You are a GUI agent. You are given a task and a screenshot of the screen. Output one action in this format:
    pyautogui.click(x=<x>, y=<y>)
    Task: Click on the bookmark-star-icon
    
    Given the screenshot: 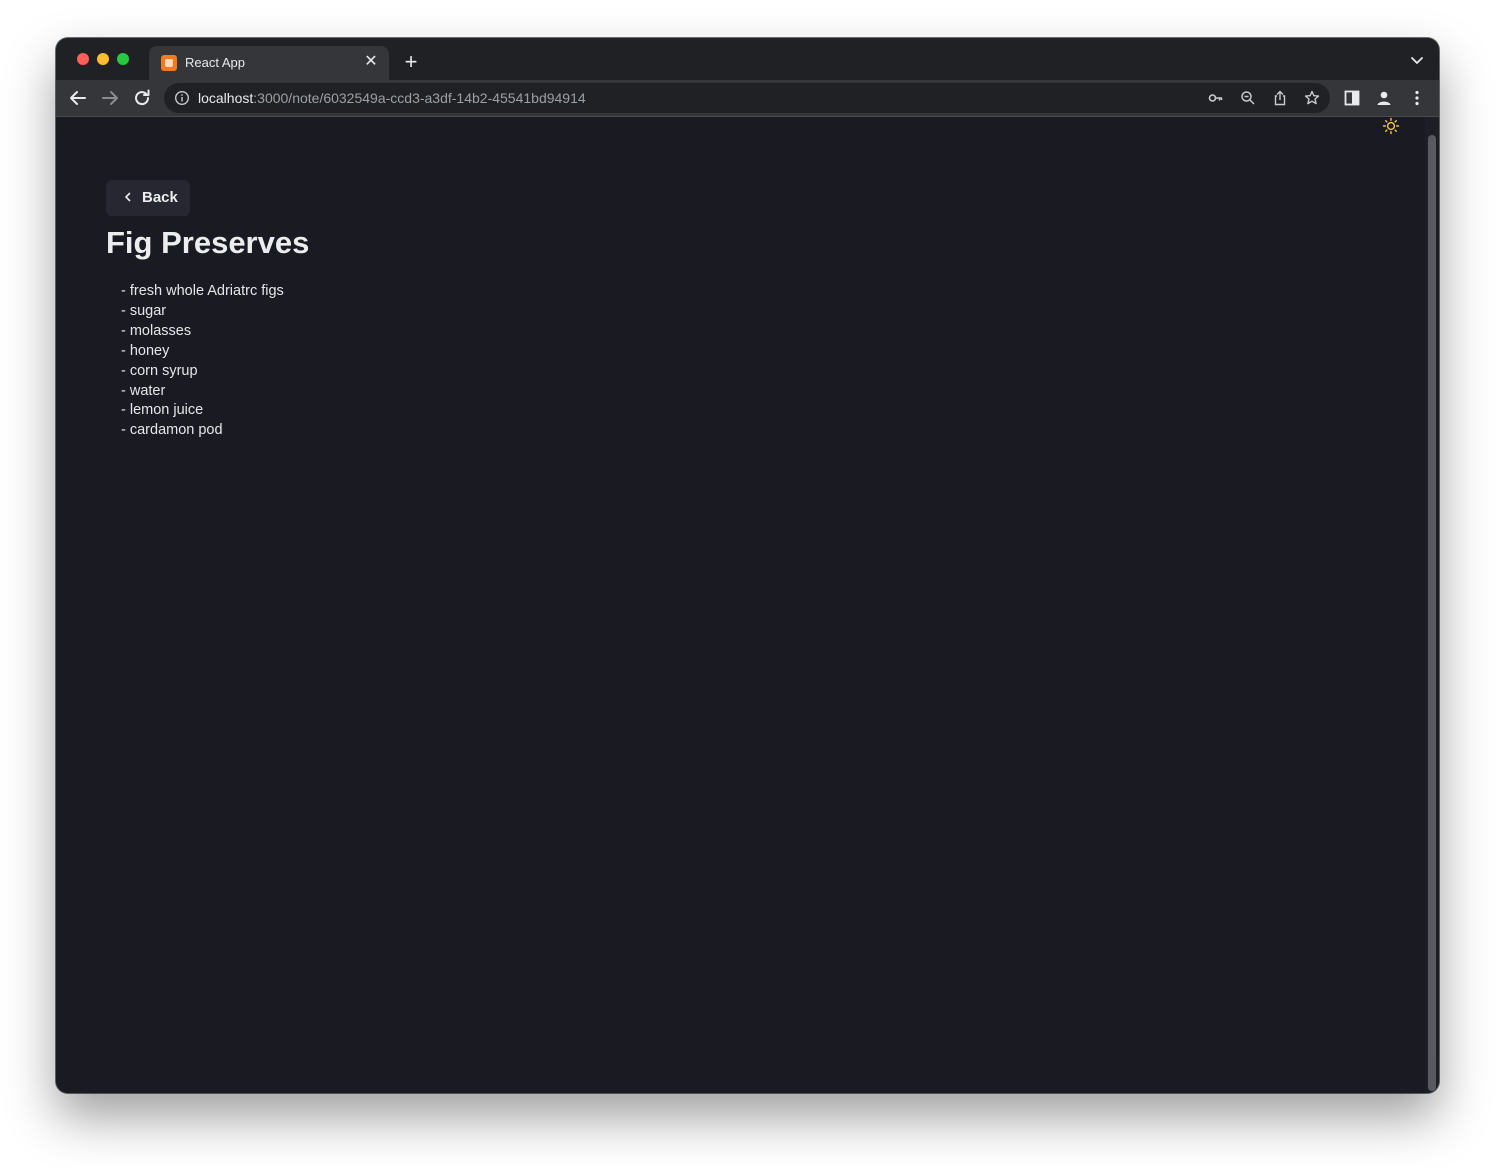 What is the action you would take?
    pyautogui.click(x=1312, y=98)
    